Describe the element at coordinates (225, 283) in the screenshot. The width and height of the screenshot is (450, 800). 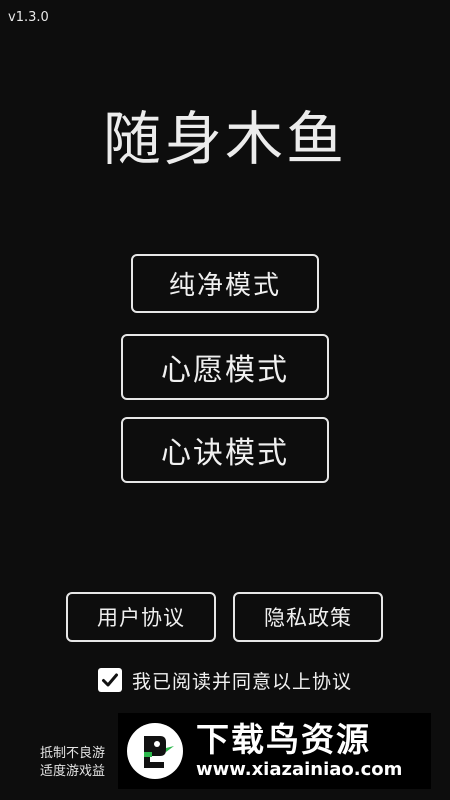
I see `pure-mode-button: 纯净模式` at that location.